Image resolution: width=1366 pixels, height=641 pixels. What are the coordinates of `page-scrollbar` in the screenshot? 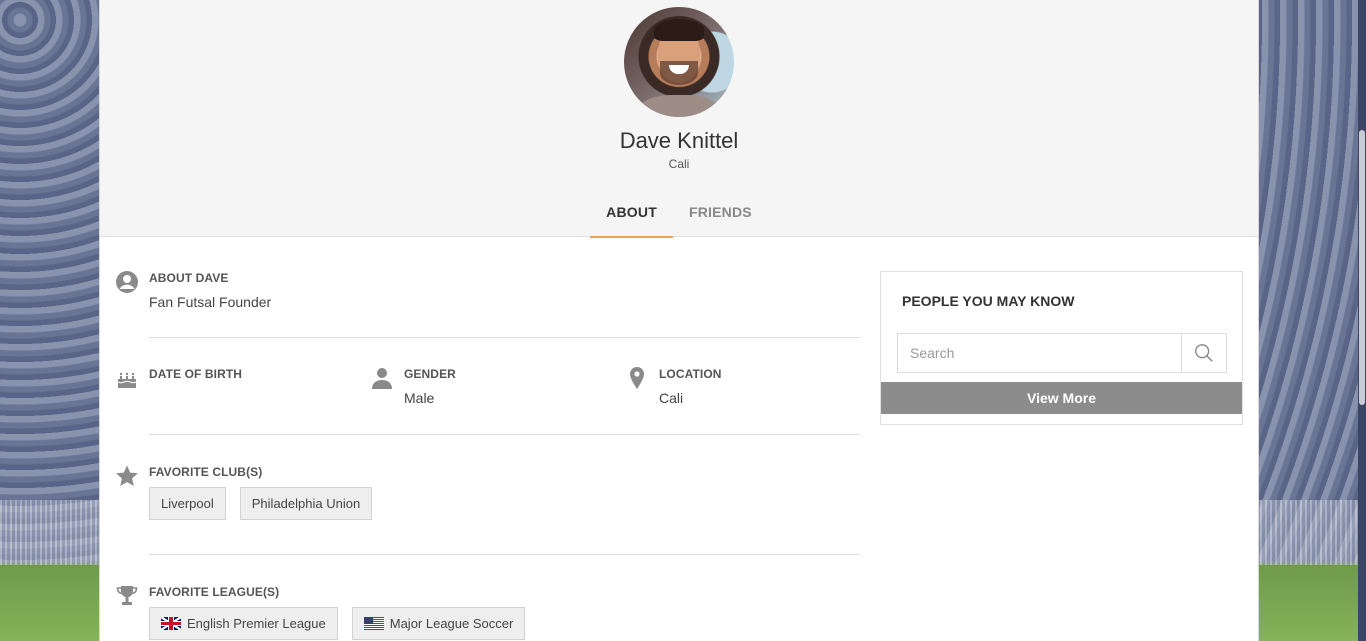 It's located at (1362, 320).